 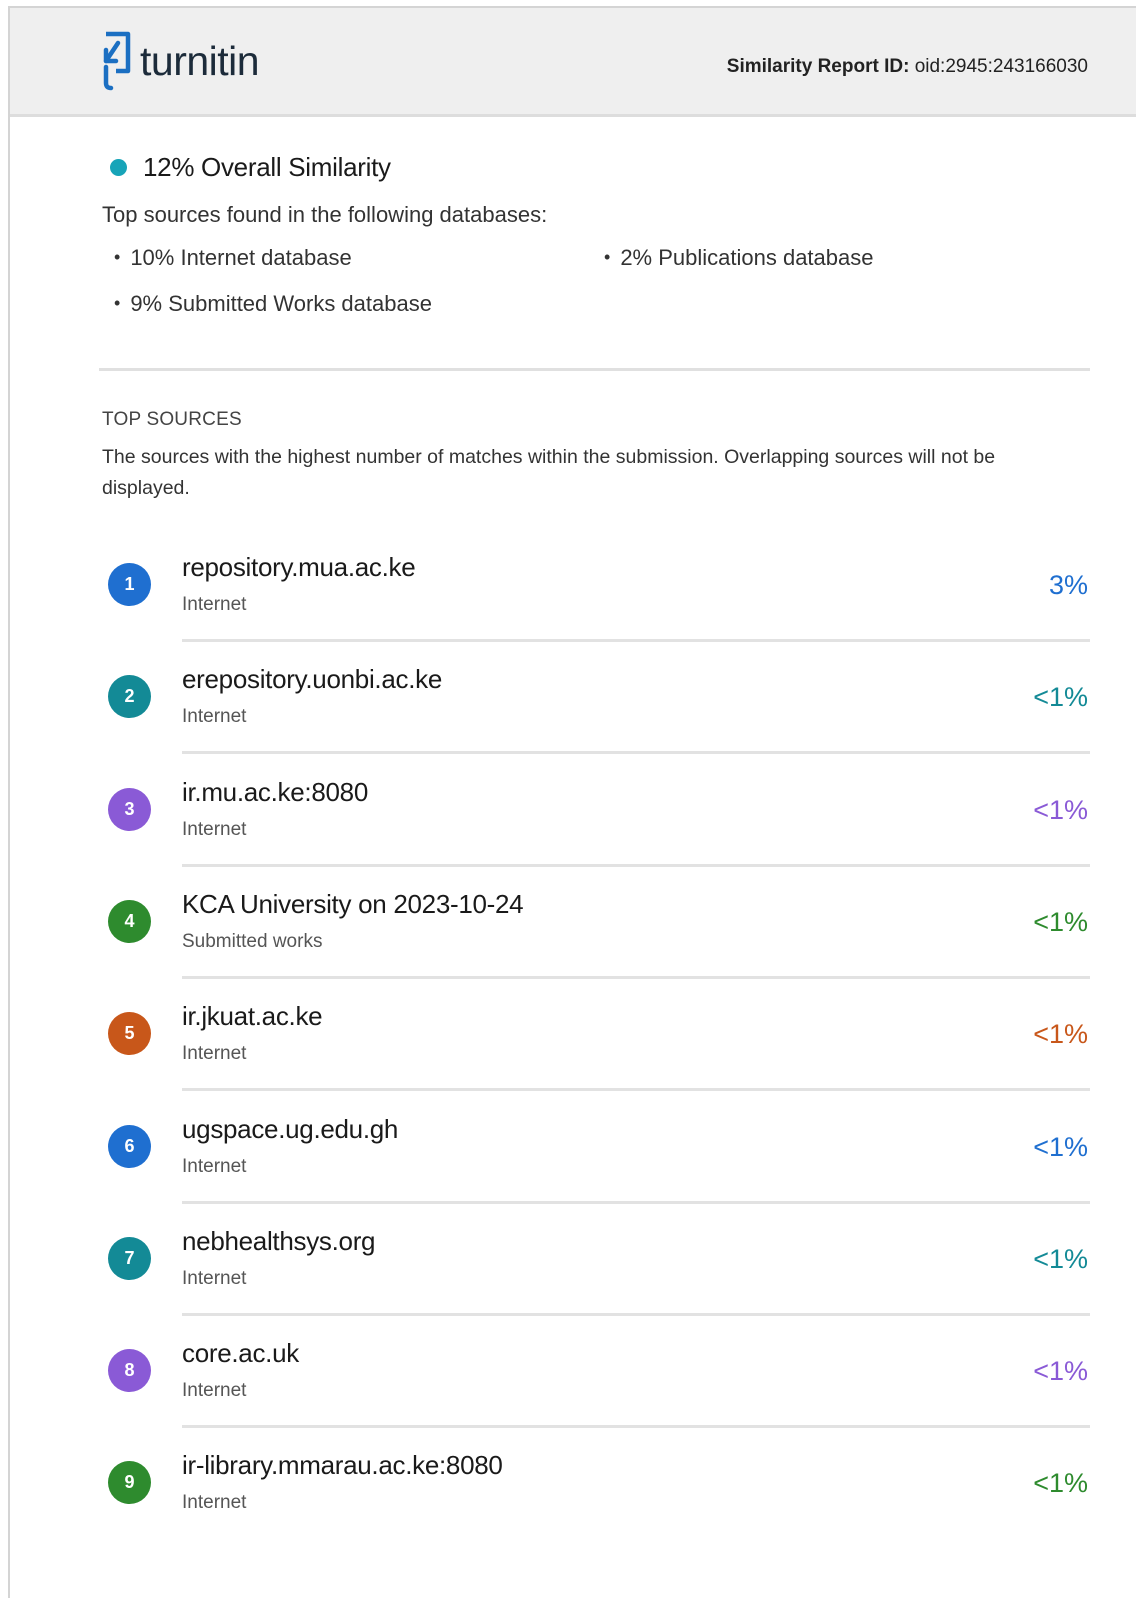 I want to click on source-number-badge: 1, so click(x=129, y=584).